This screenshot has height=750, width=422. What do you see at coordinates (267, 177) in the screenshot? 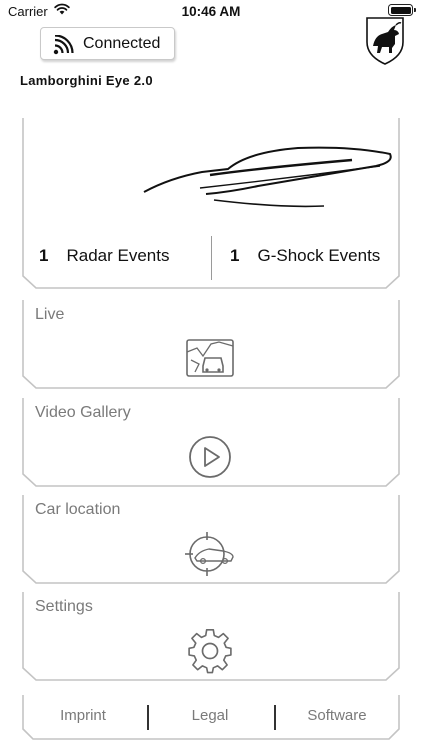
I see `car-silhouette-icon` at bounding box center [267, 177].